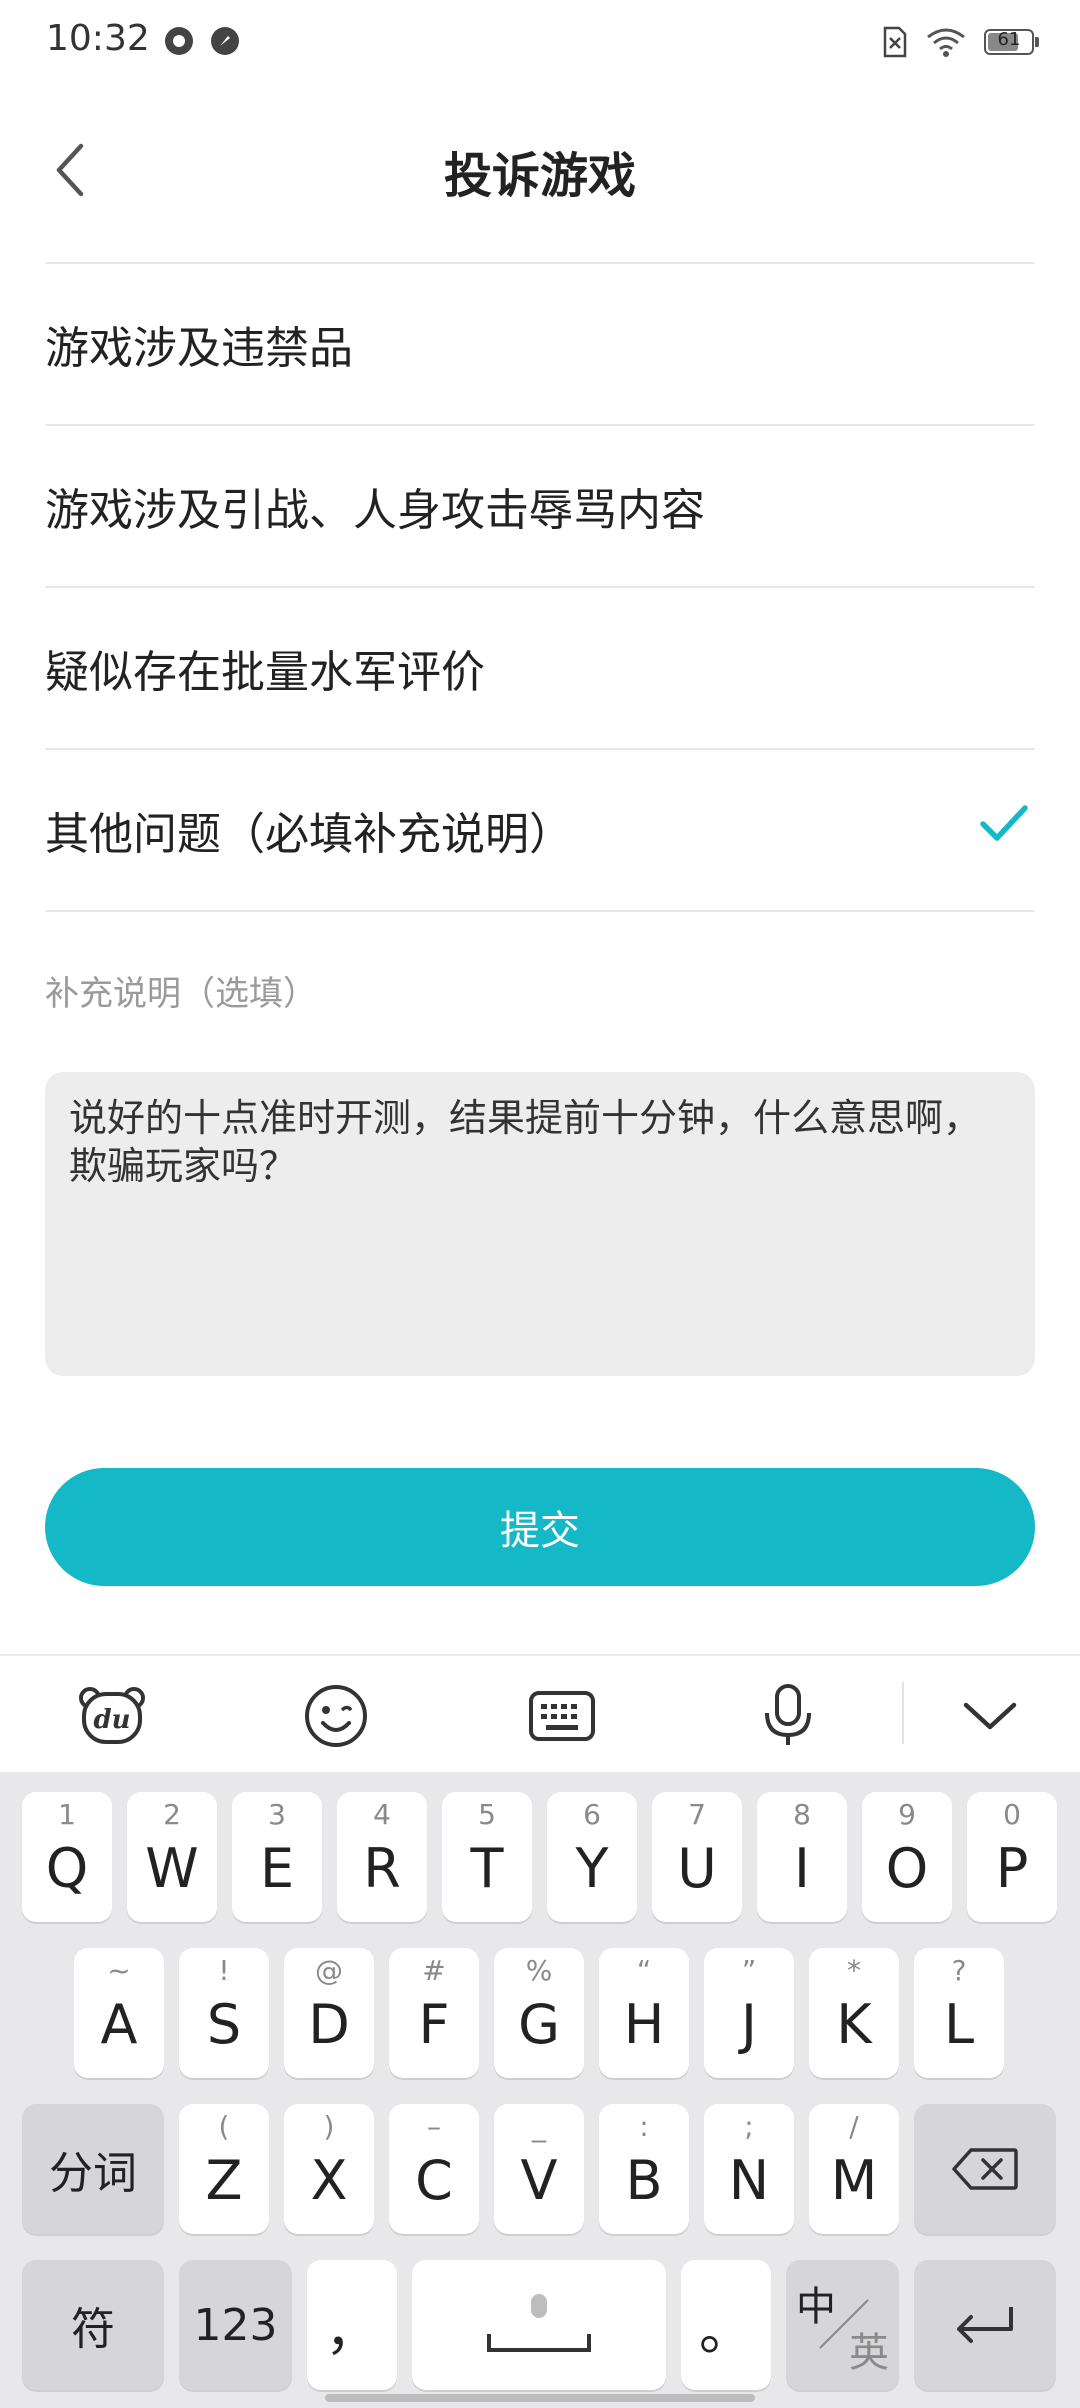 The height and width of the screenshot is (2408, 1080). I want to click on key-sub: %, so click(539, 1970).